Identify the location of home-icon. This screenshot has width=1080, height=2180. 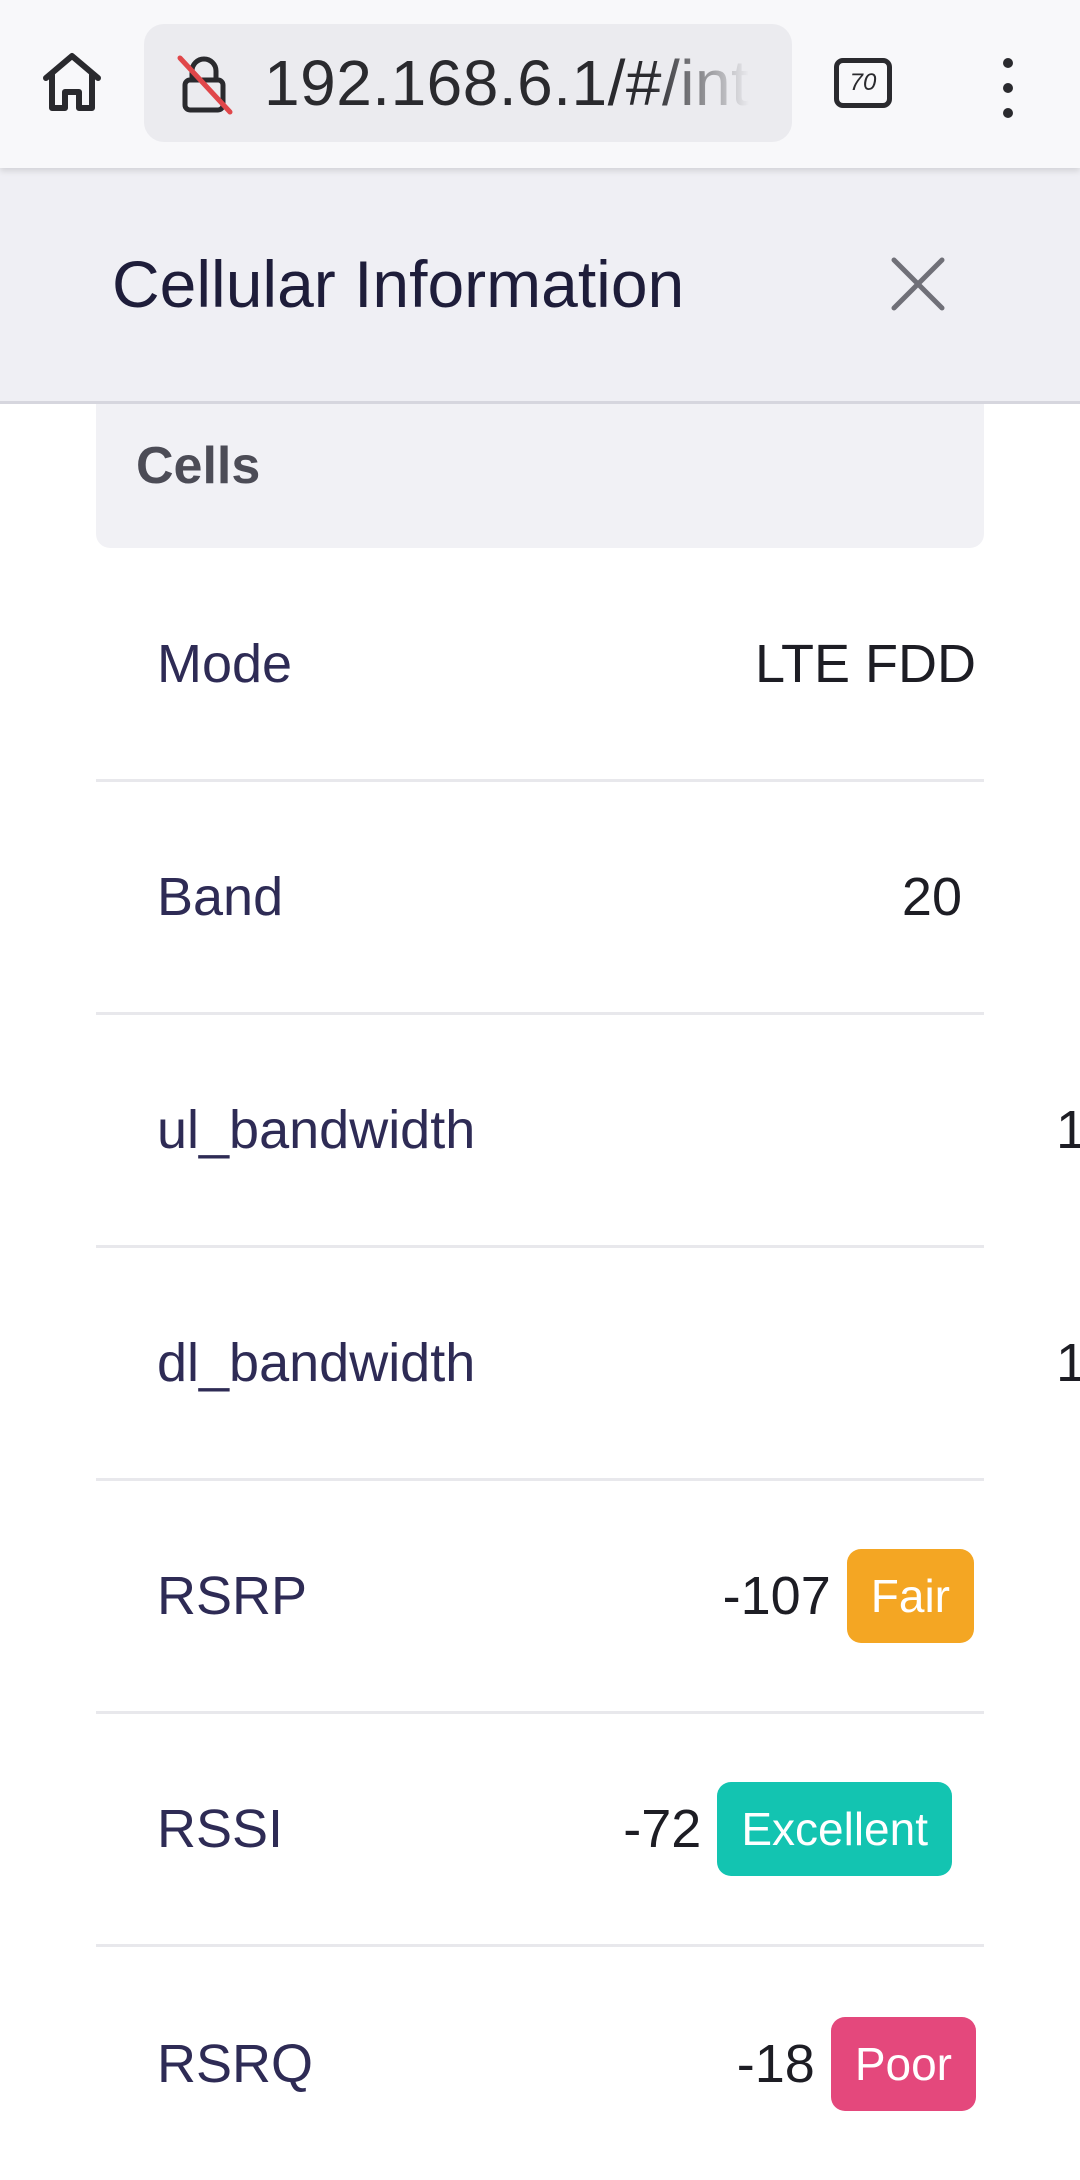
(72, 82).